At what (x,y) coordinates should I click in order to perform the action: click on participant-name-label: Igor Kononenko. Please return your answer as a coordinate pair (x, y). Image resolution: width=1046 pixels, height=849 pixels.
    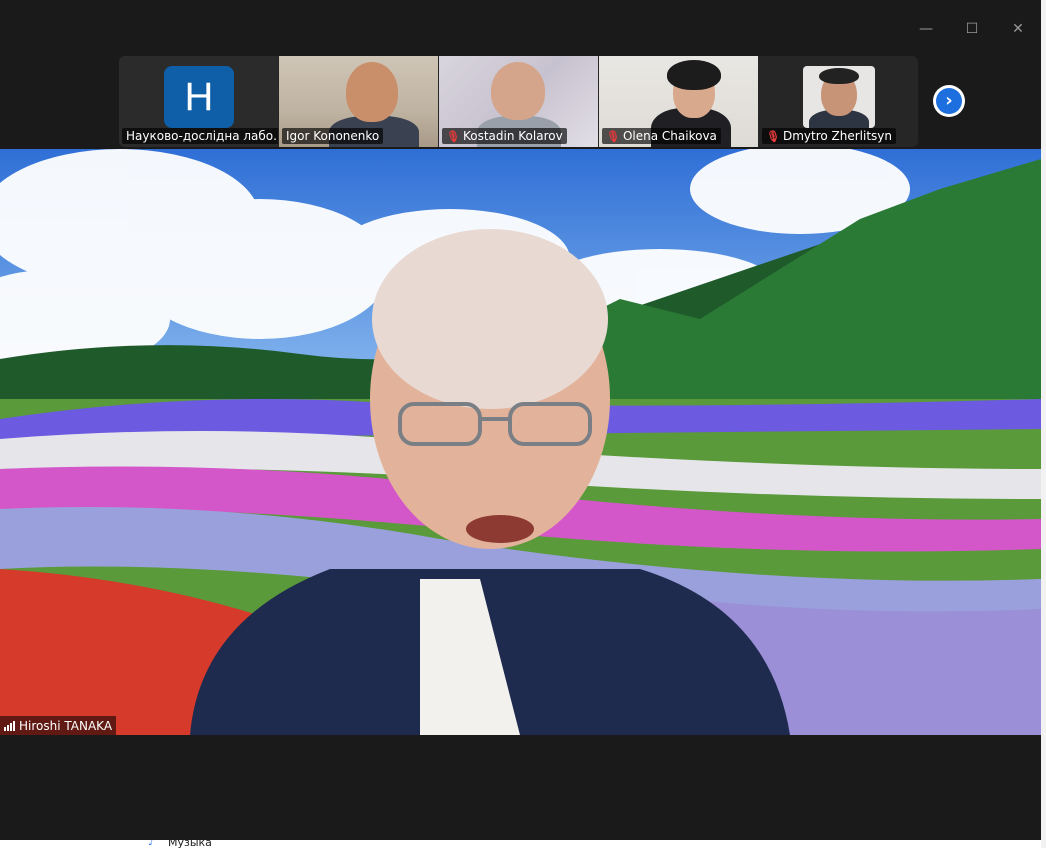
    Looking at the image, I should click on (333, 136).